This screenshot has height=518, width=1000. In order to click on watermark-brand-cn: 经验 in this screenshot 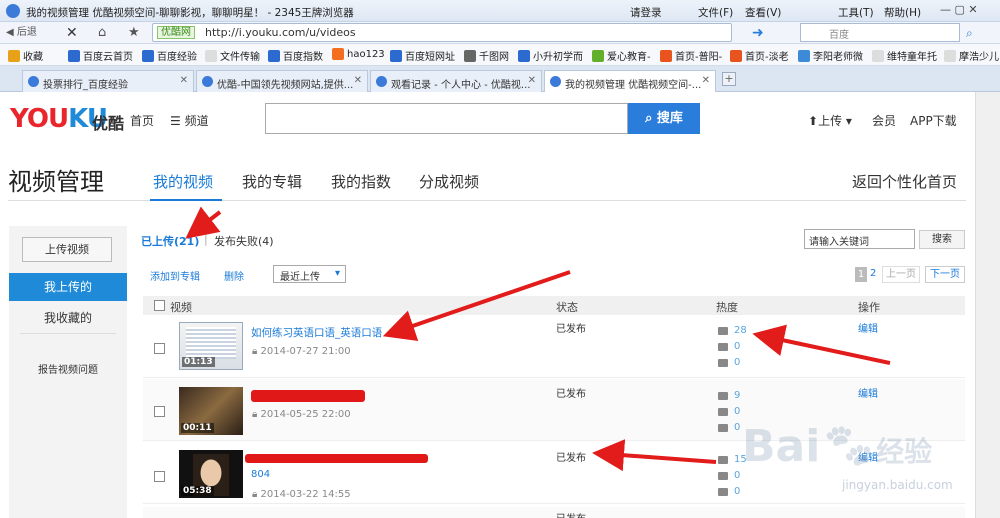, I will do `click(904, 451)`.